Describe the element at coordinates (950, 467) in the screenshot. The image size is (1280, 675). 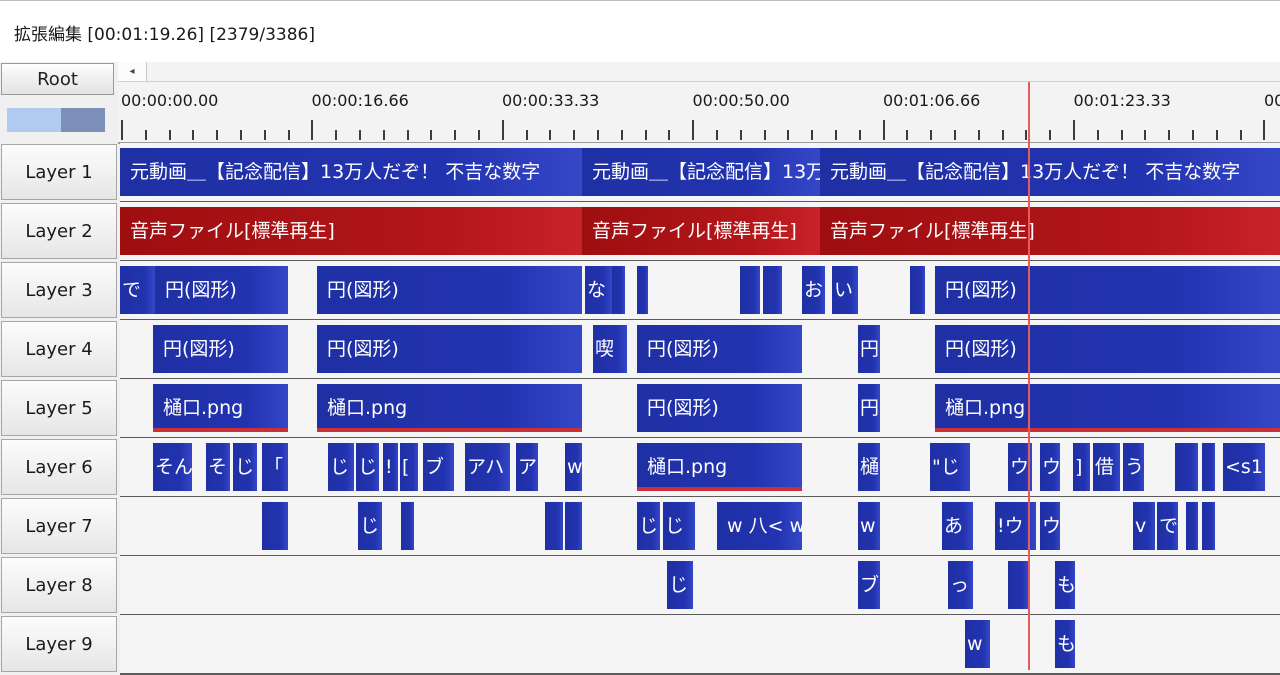
I see `timeline-clip: "じ` at that location.